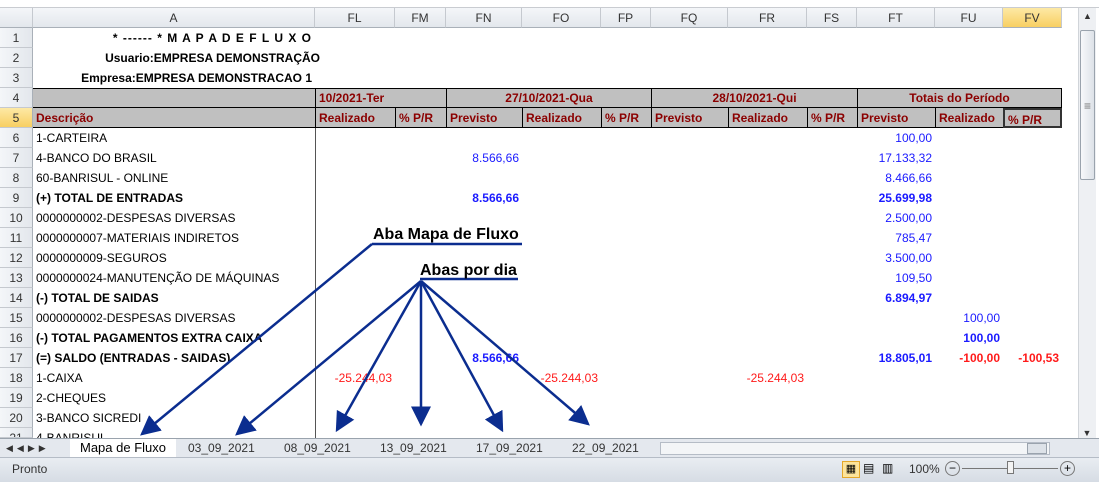 The image size is (1099, 482). Describe the element at coordinates (317, 448) in the screenshot. I see `sheet-tab: 08_09_2021` at that location.